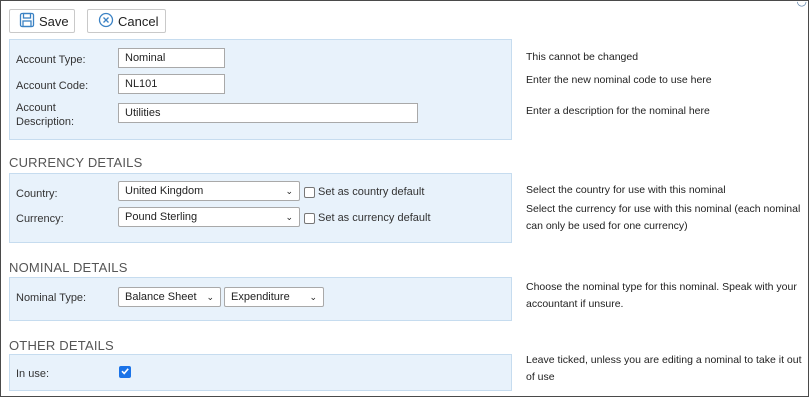 Image resolution: width=809 pixels, height=397 pixels. I want to click on account-description-input: Utilities, so click(268, 113).